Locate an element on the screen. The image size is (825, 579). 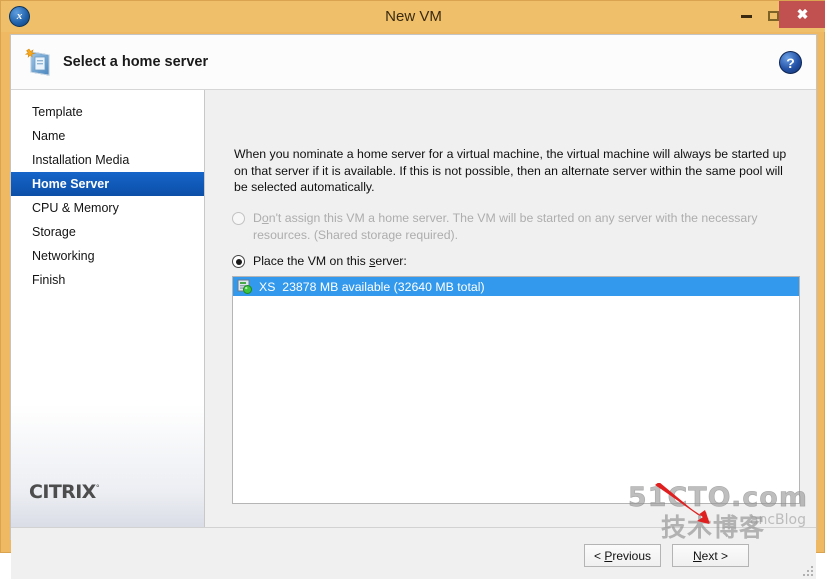
help-glyph: ? is located at coordinates (790, 62).